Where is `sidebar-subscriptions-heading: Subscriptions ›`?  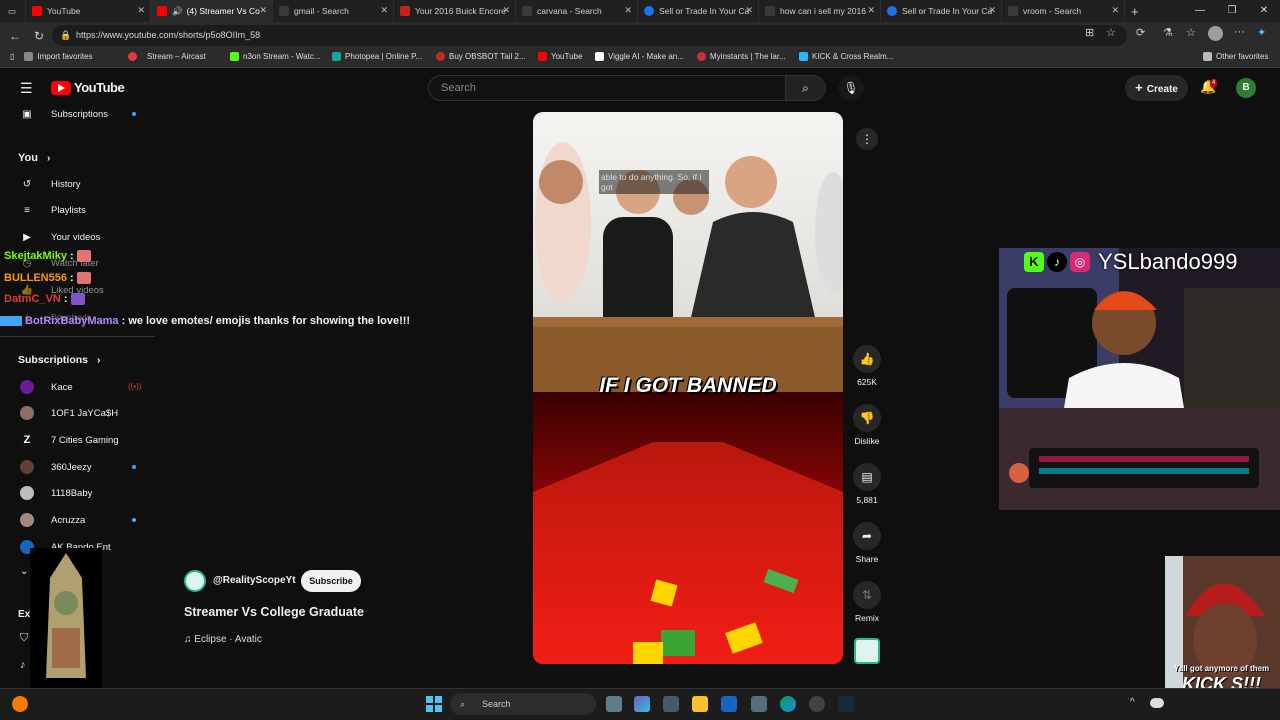 sidebar-subscriptions-heading: Subscriptions › is located at coordinates (59, 360).